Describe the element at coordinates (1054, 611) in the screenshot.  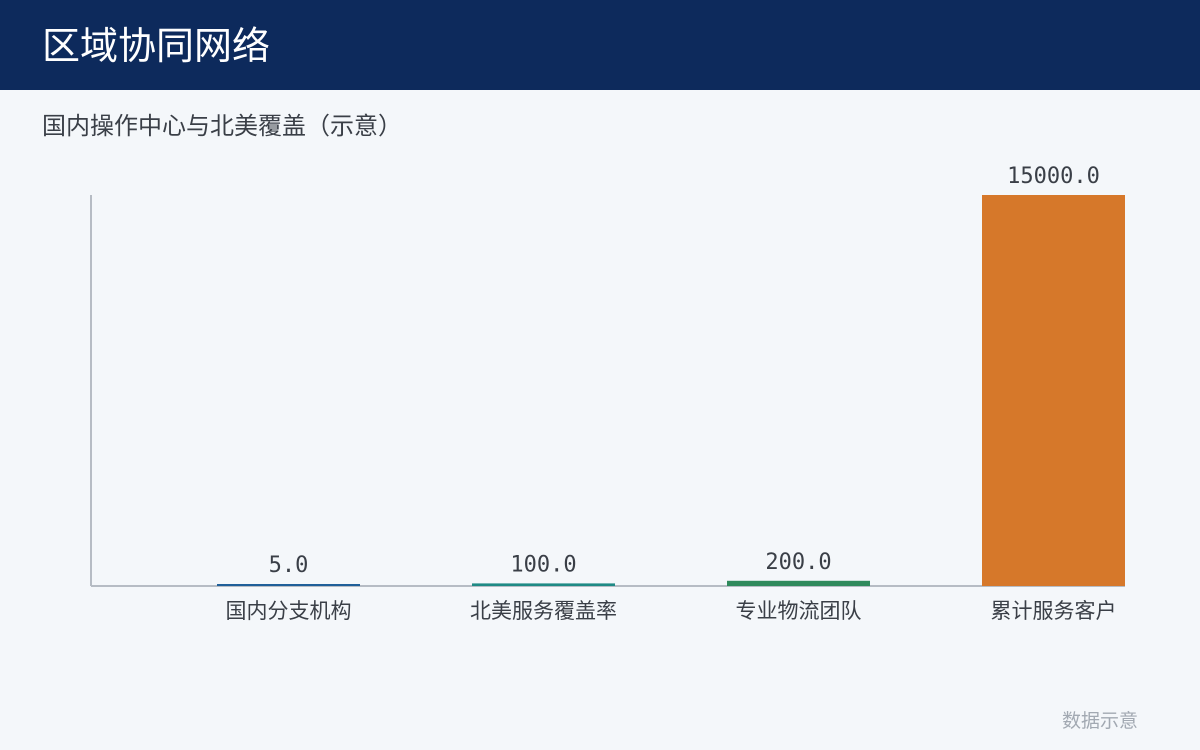
I see `x-tick-label: 累计服务客户` at that location.